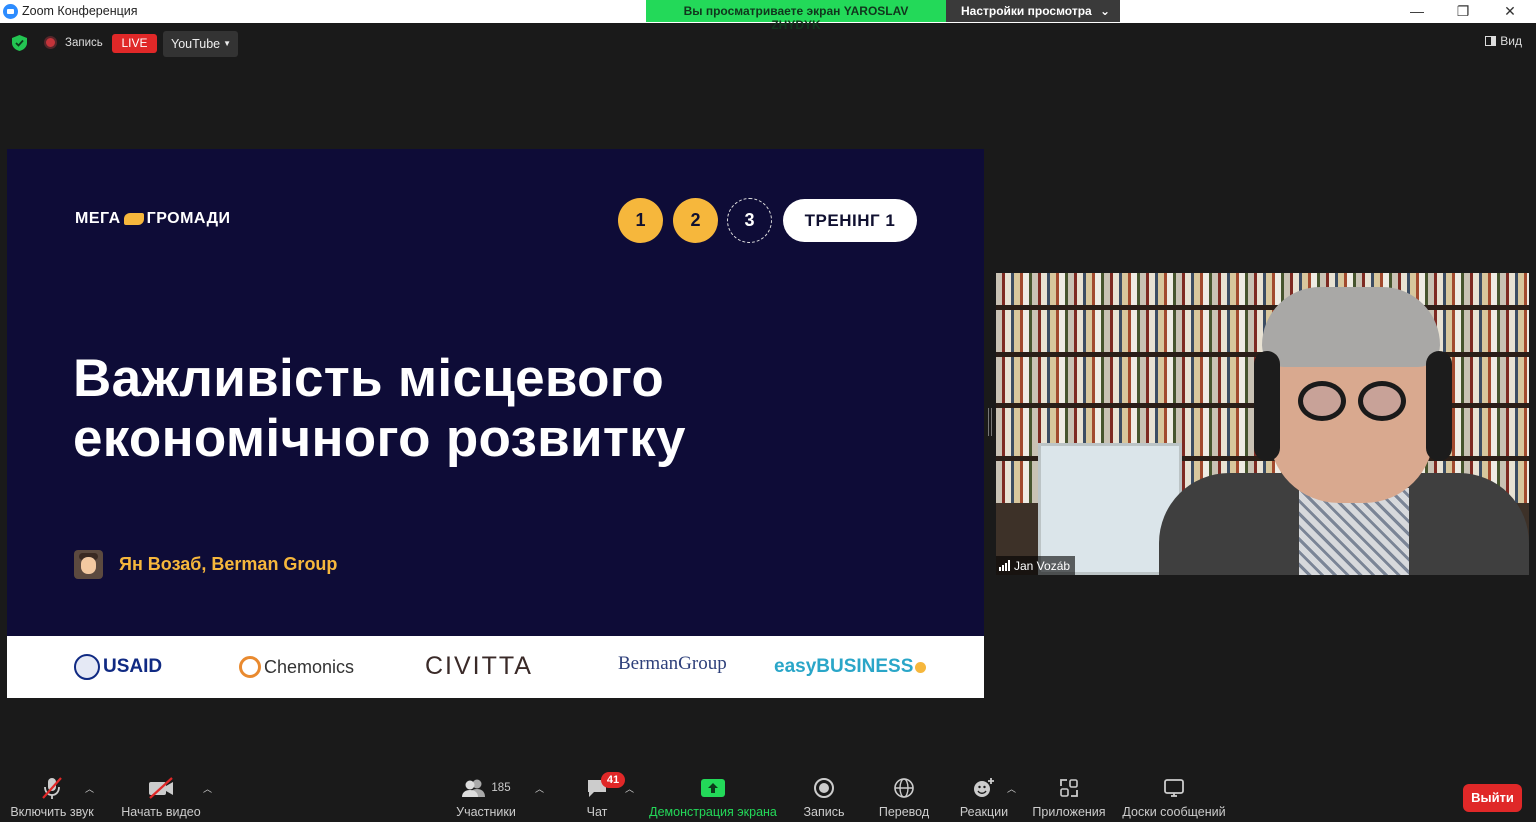 The width and height of the screenshot is (1536, 822). I want to click on apps-button: Приложения, so click(1069, 796).